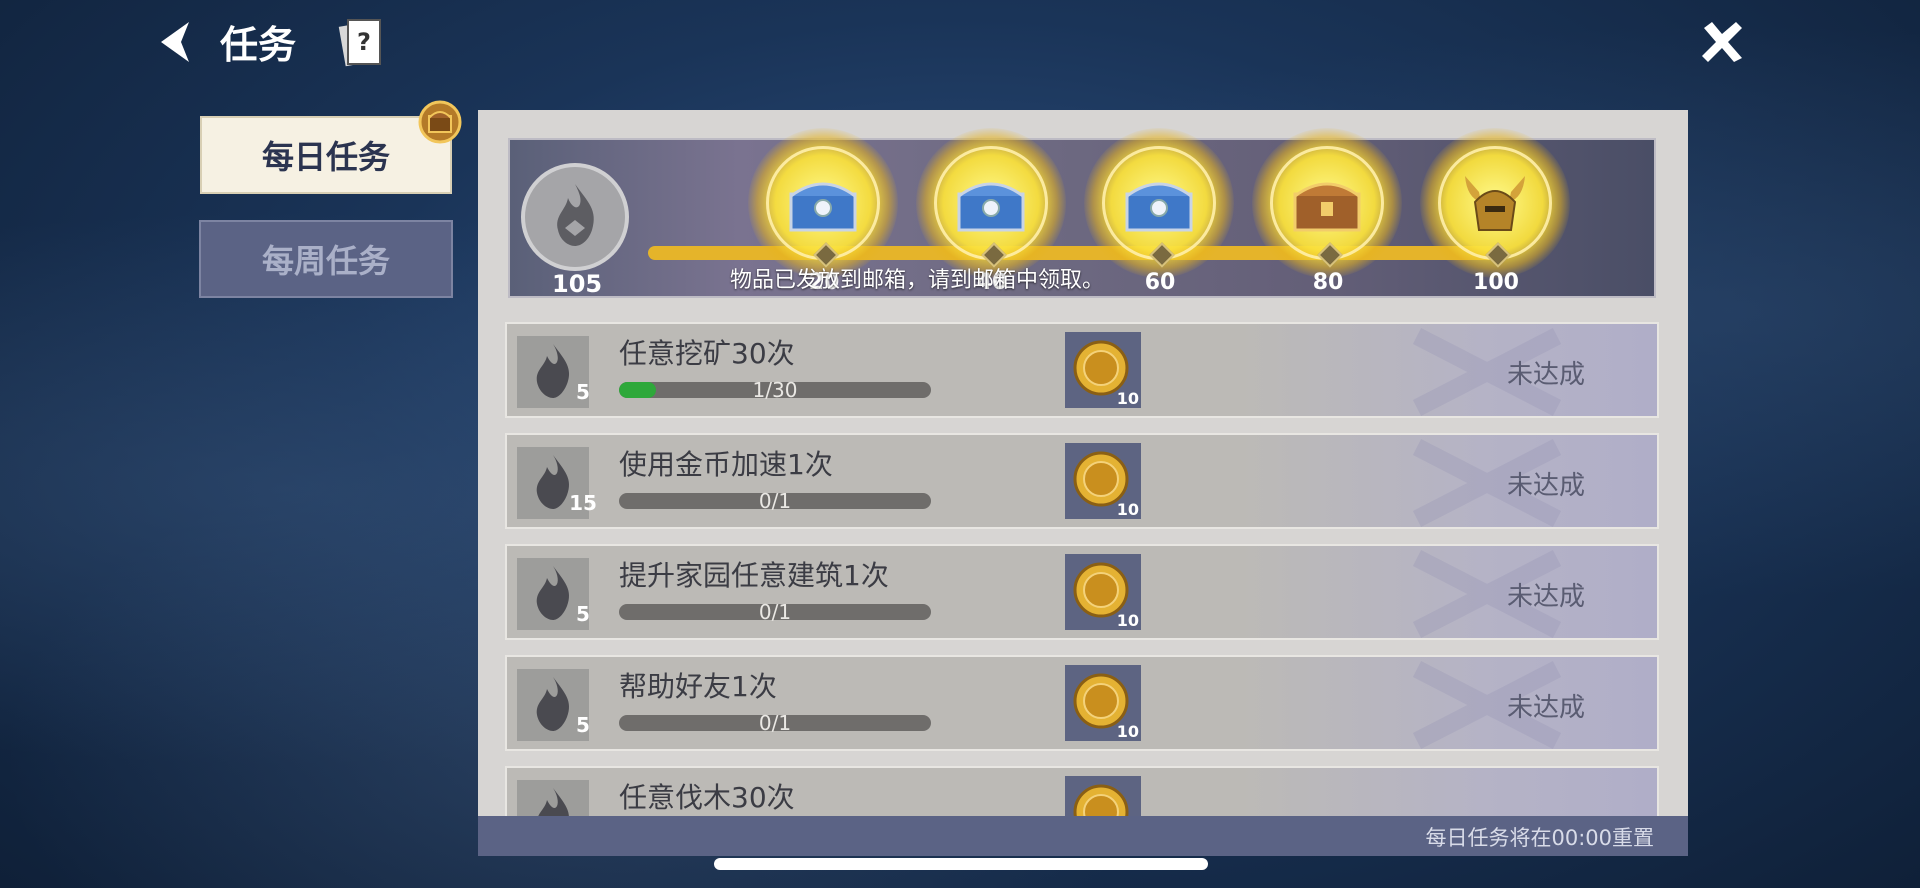 The height and width of the screenshot is (888, 1920). I want to click on activity-flame-icon, so click(575, 217).